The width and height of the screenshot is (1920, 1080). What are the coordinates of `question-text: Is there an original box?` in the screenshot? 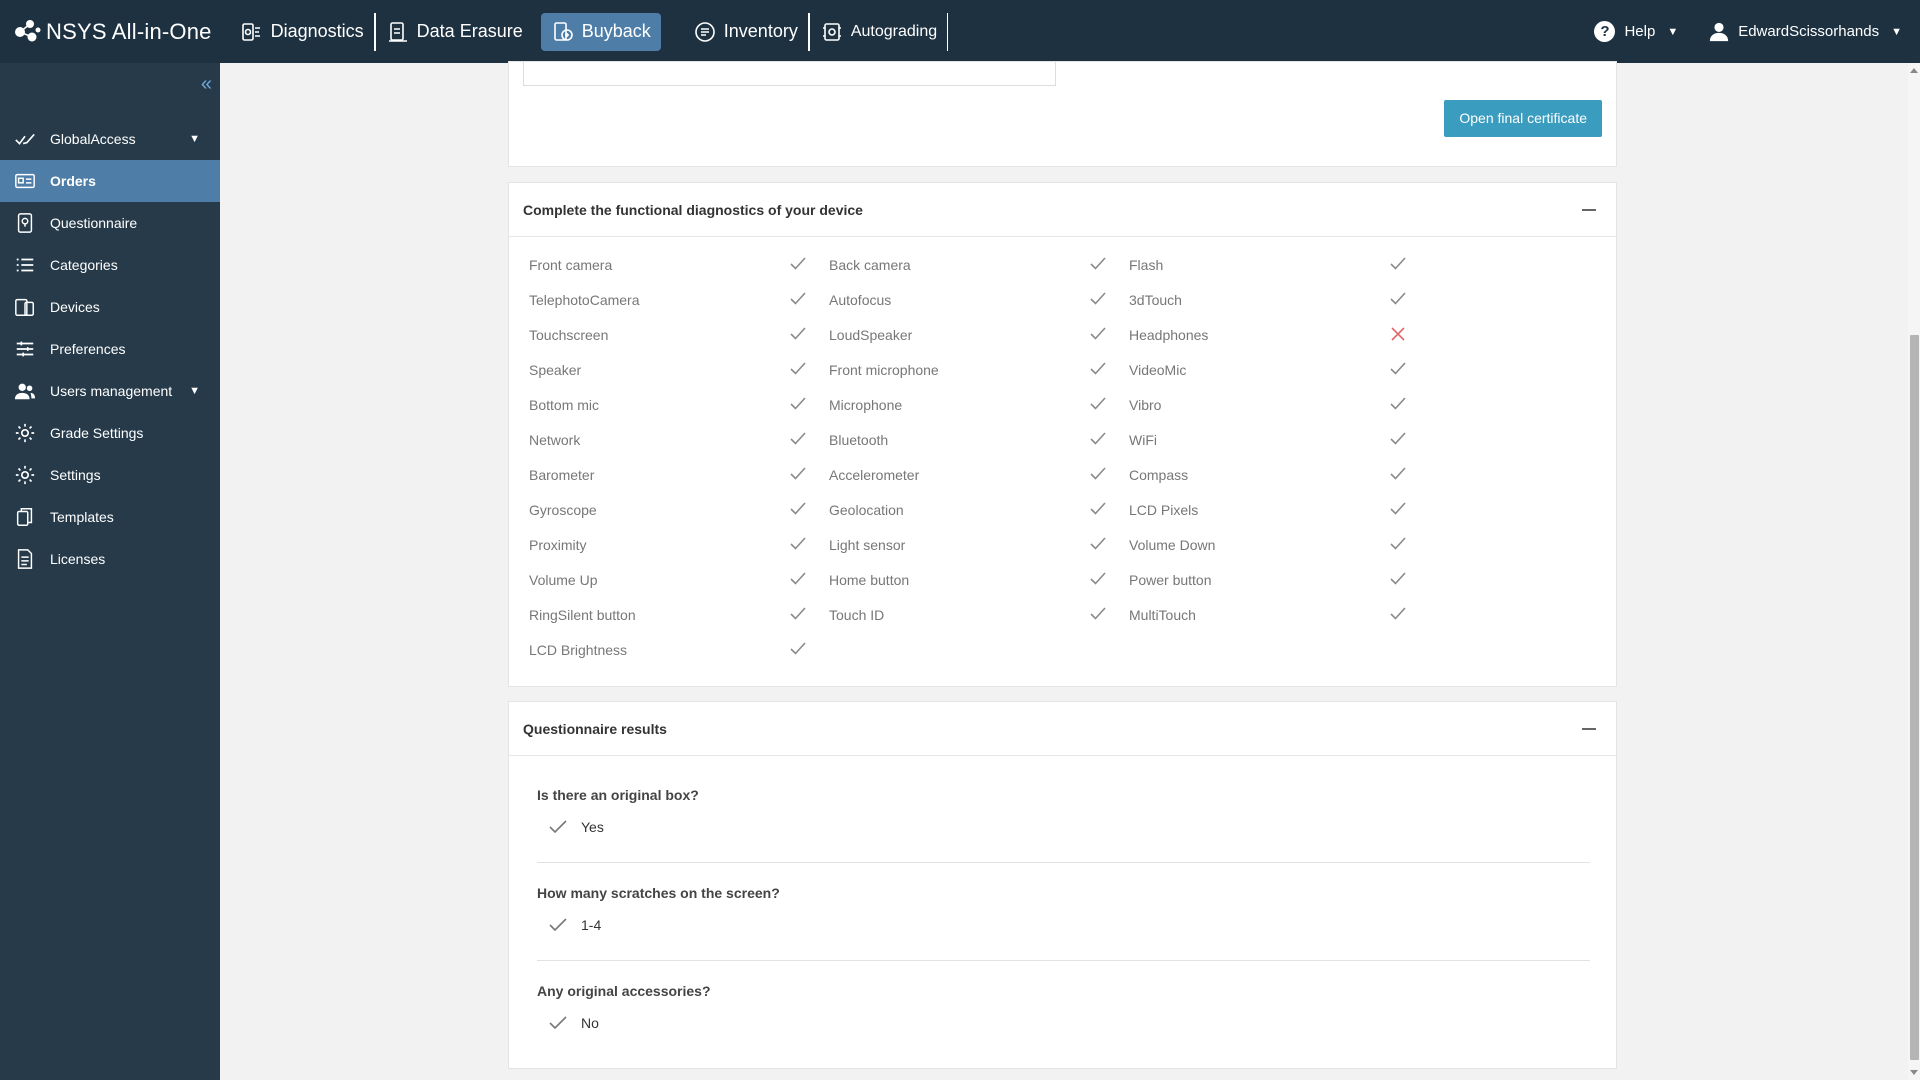 It's located at (618, 795).